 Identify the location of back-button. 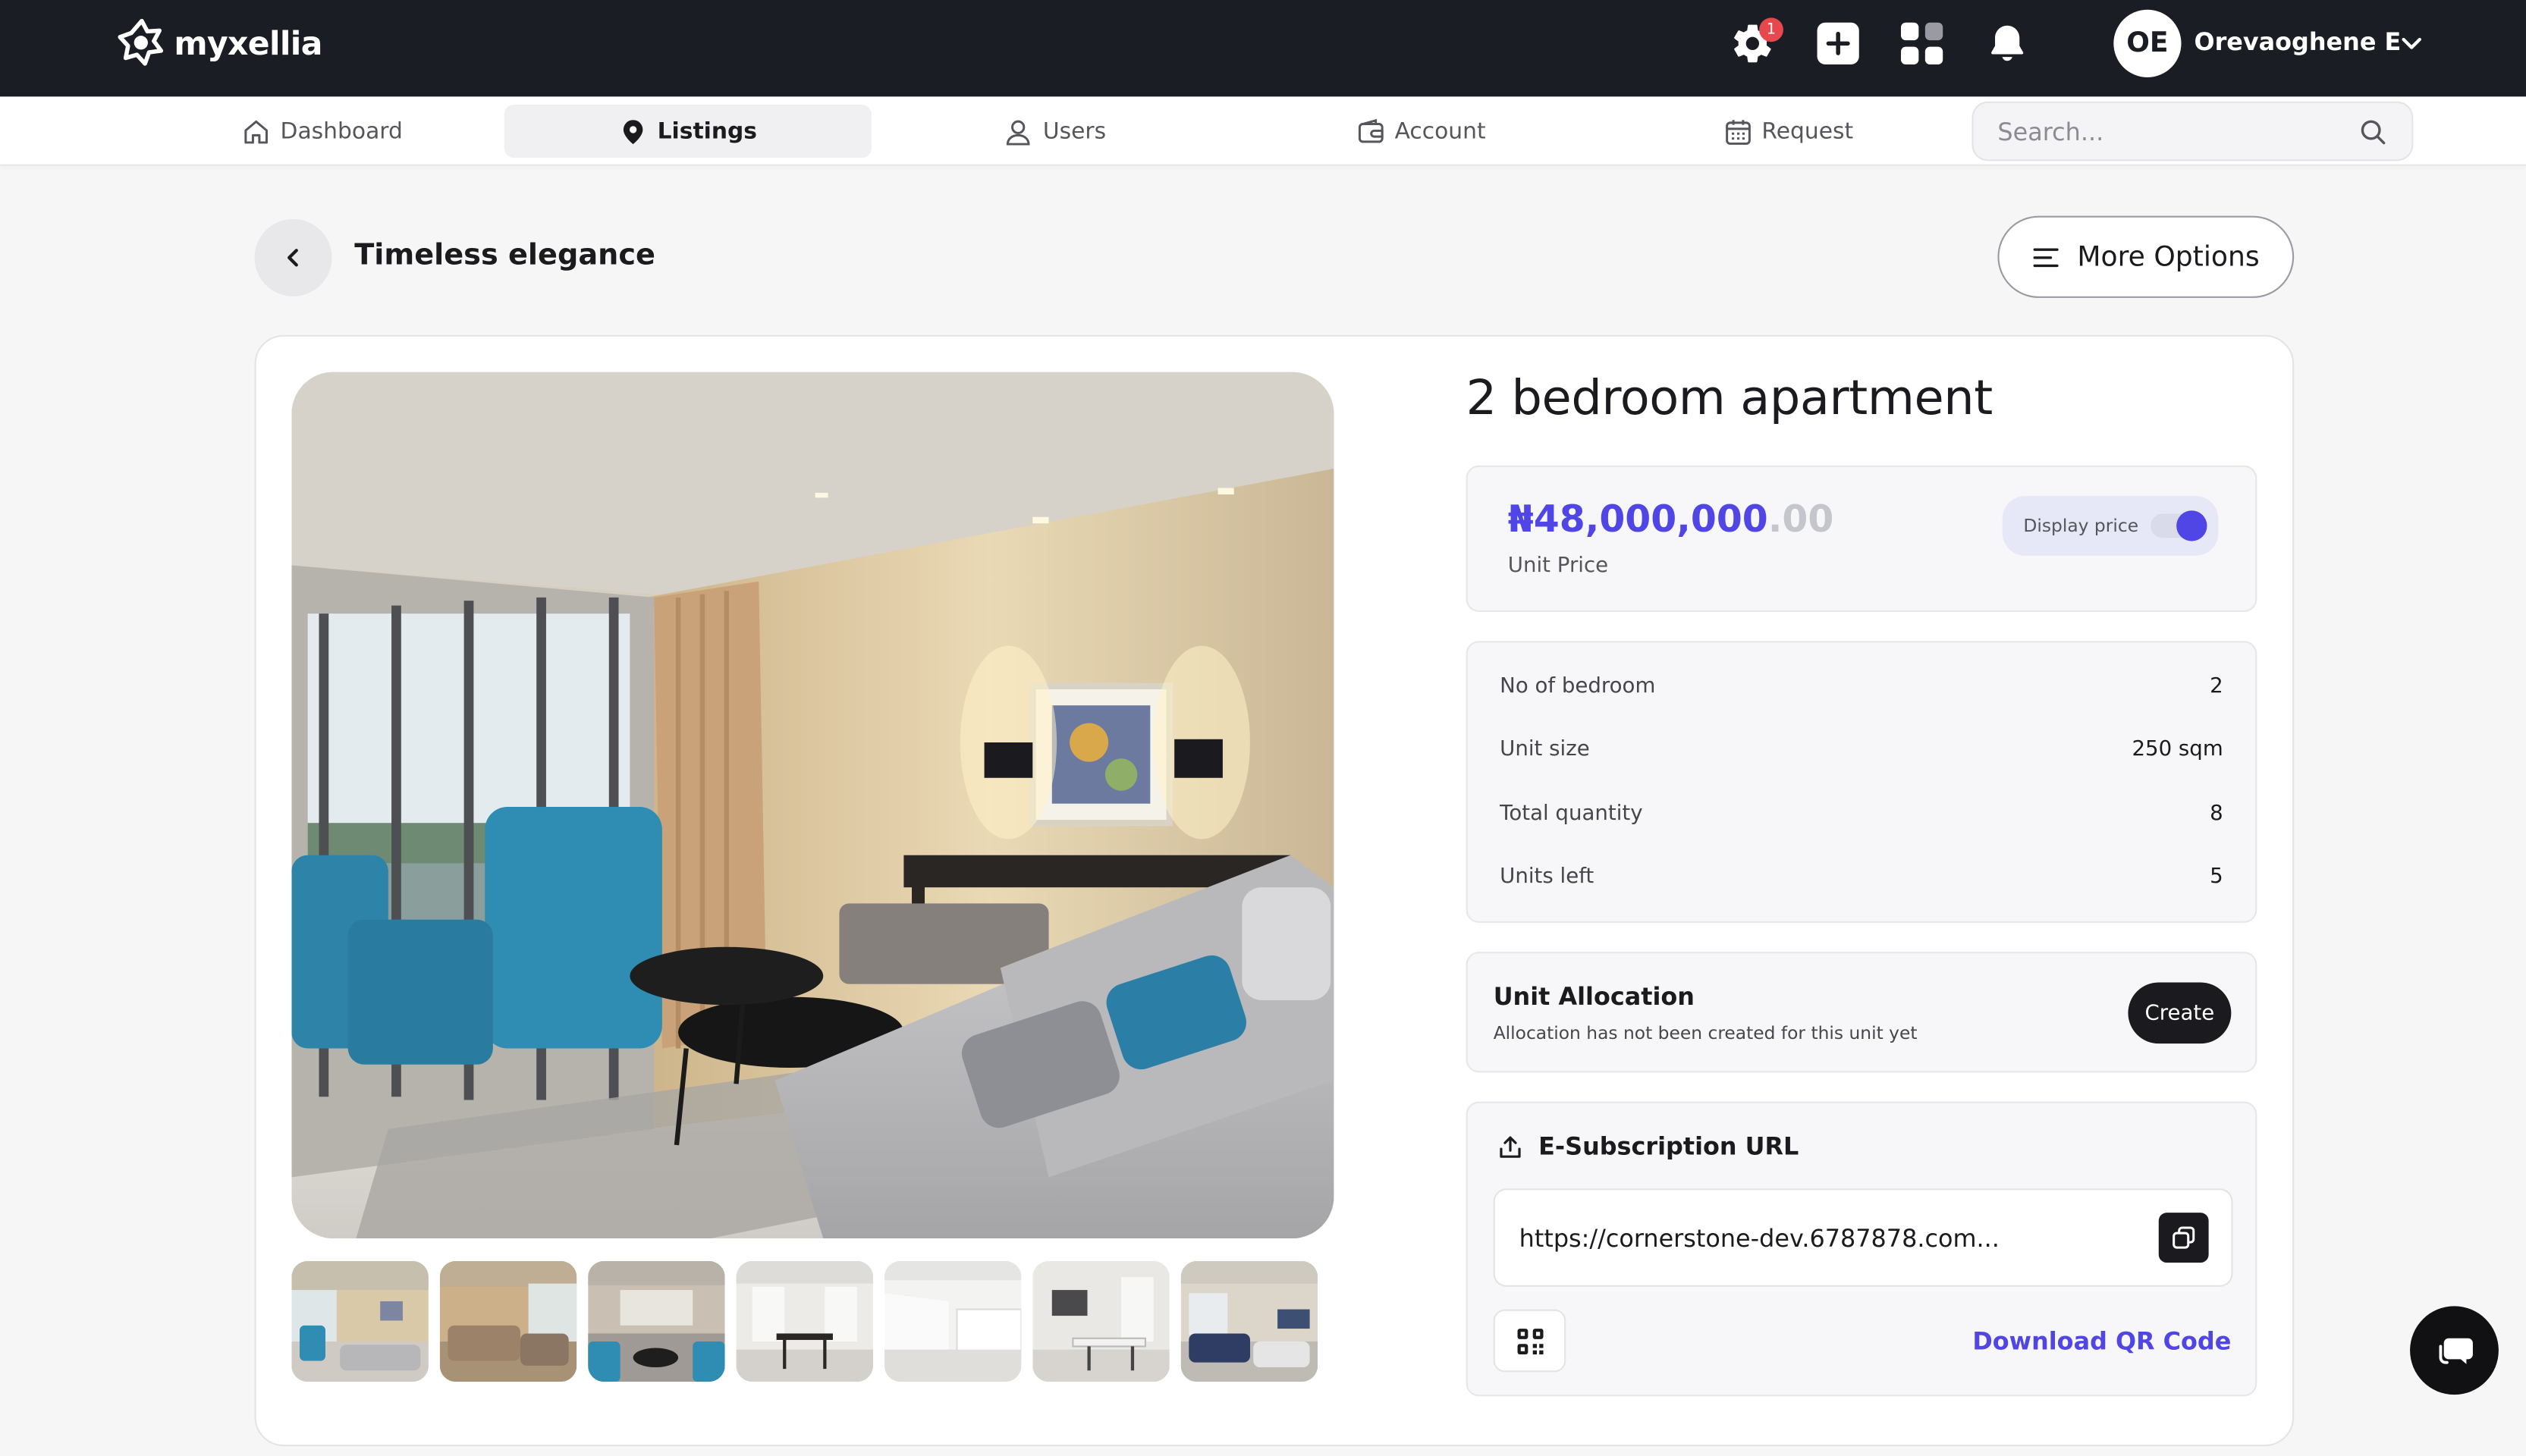
(293, 257).